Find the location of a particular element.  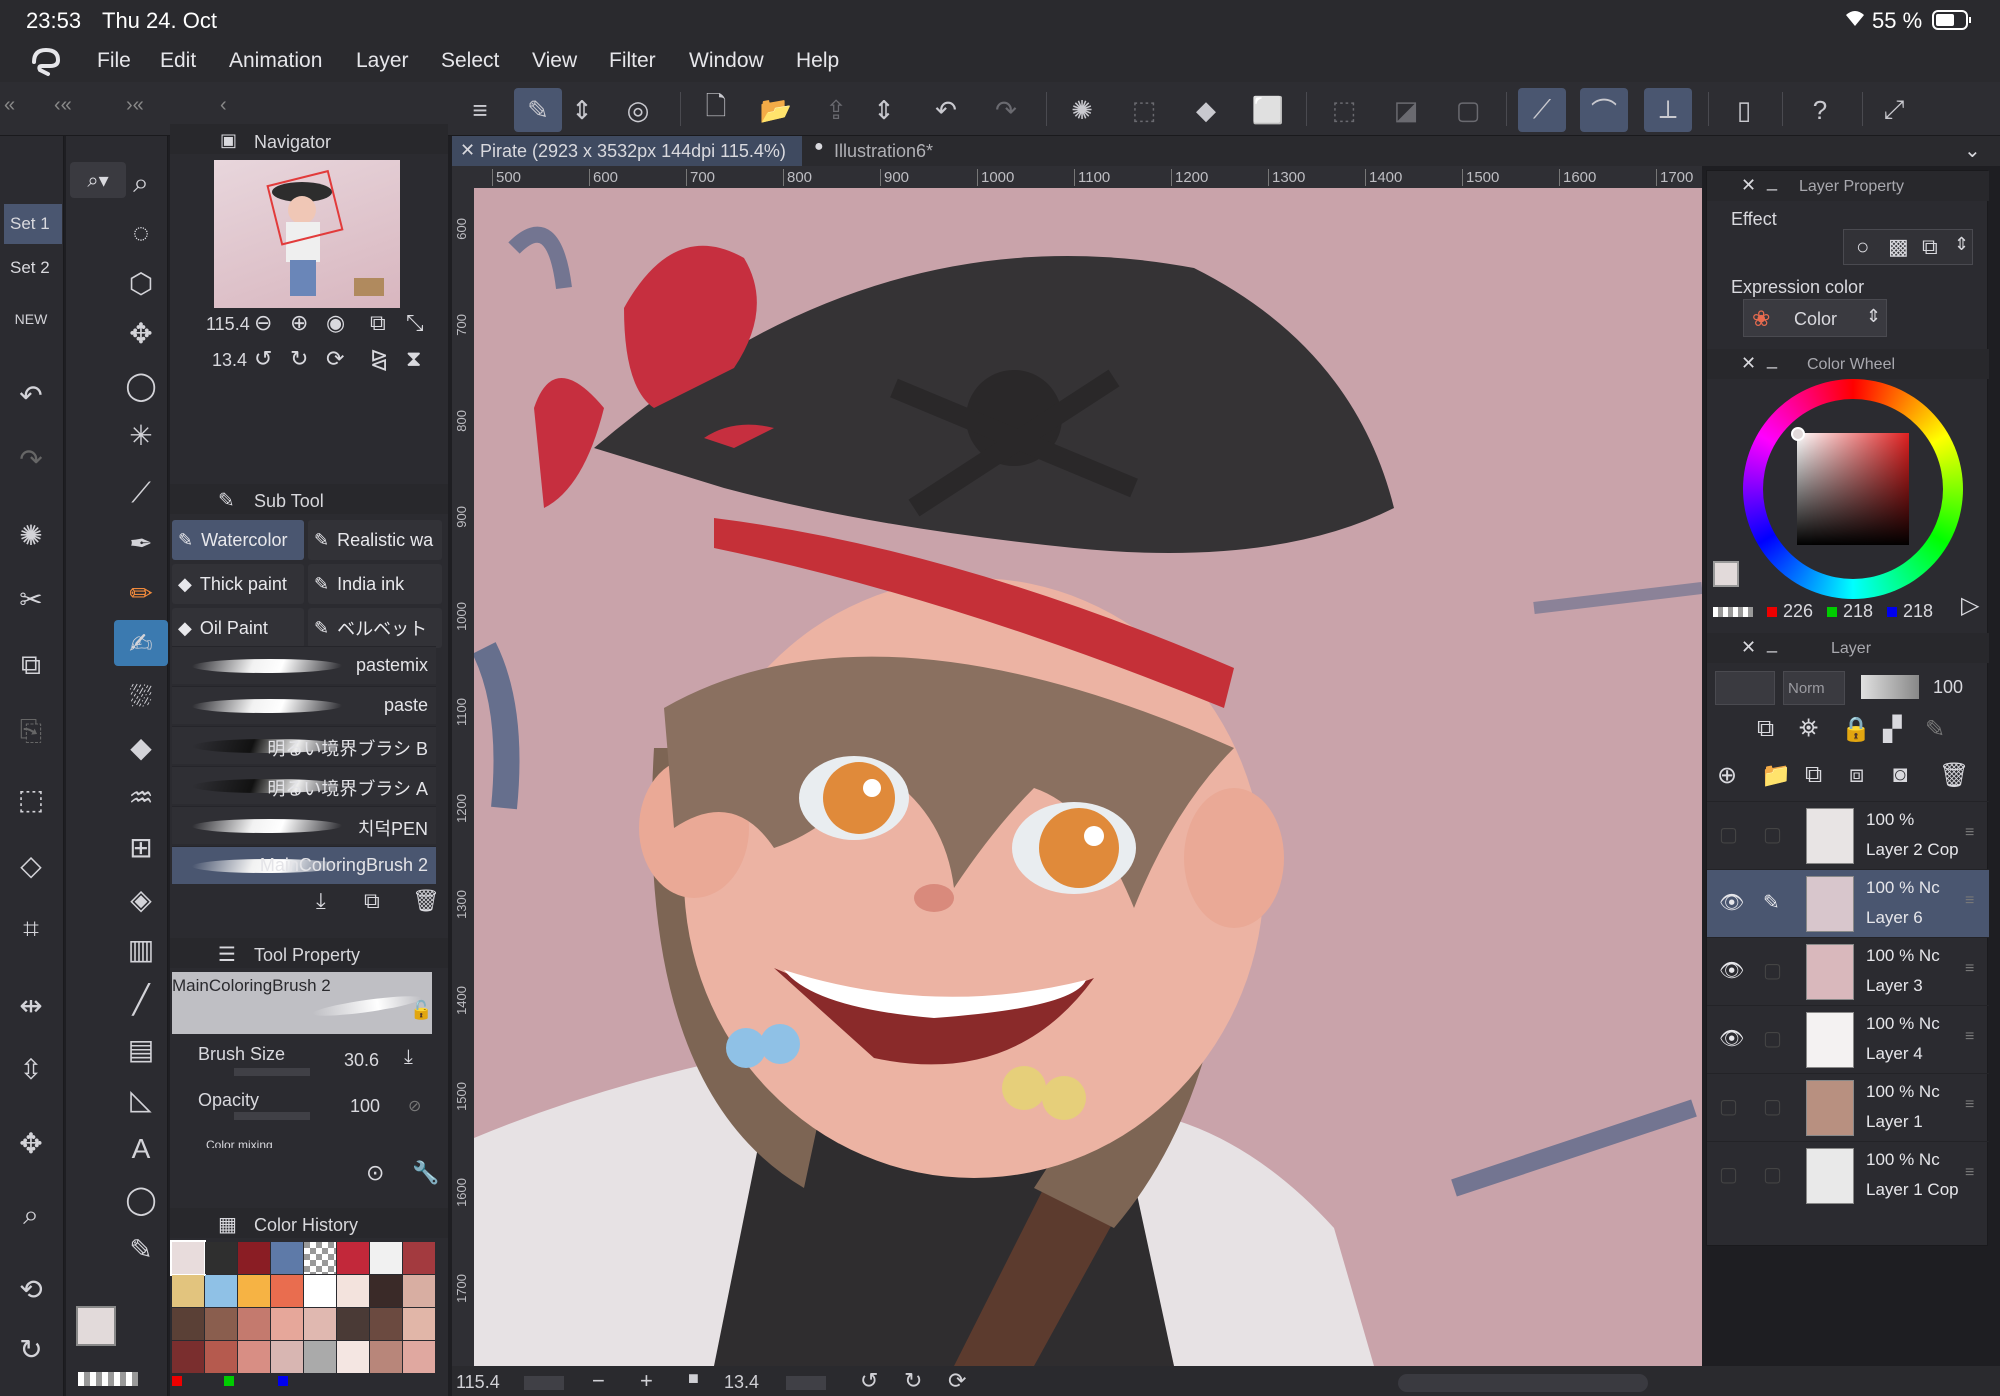

minimize-panel-icon: _ is located at coordinates (1772, 181).